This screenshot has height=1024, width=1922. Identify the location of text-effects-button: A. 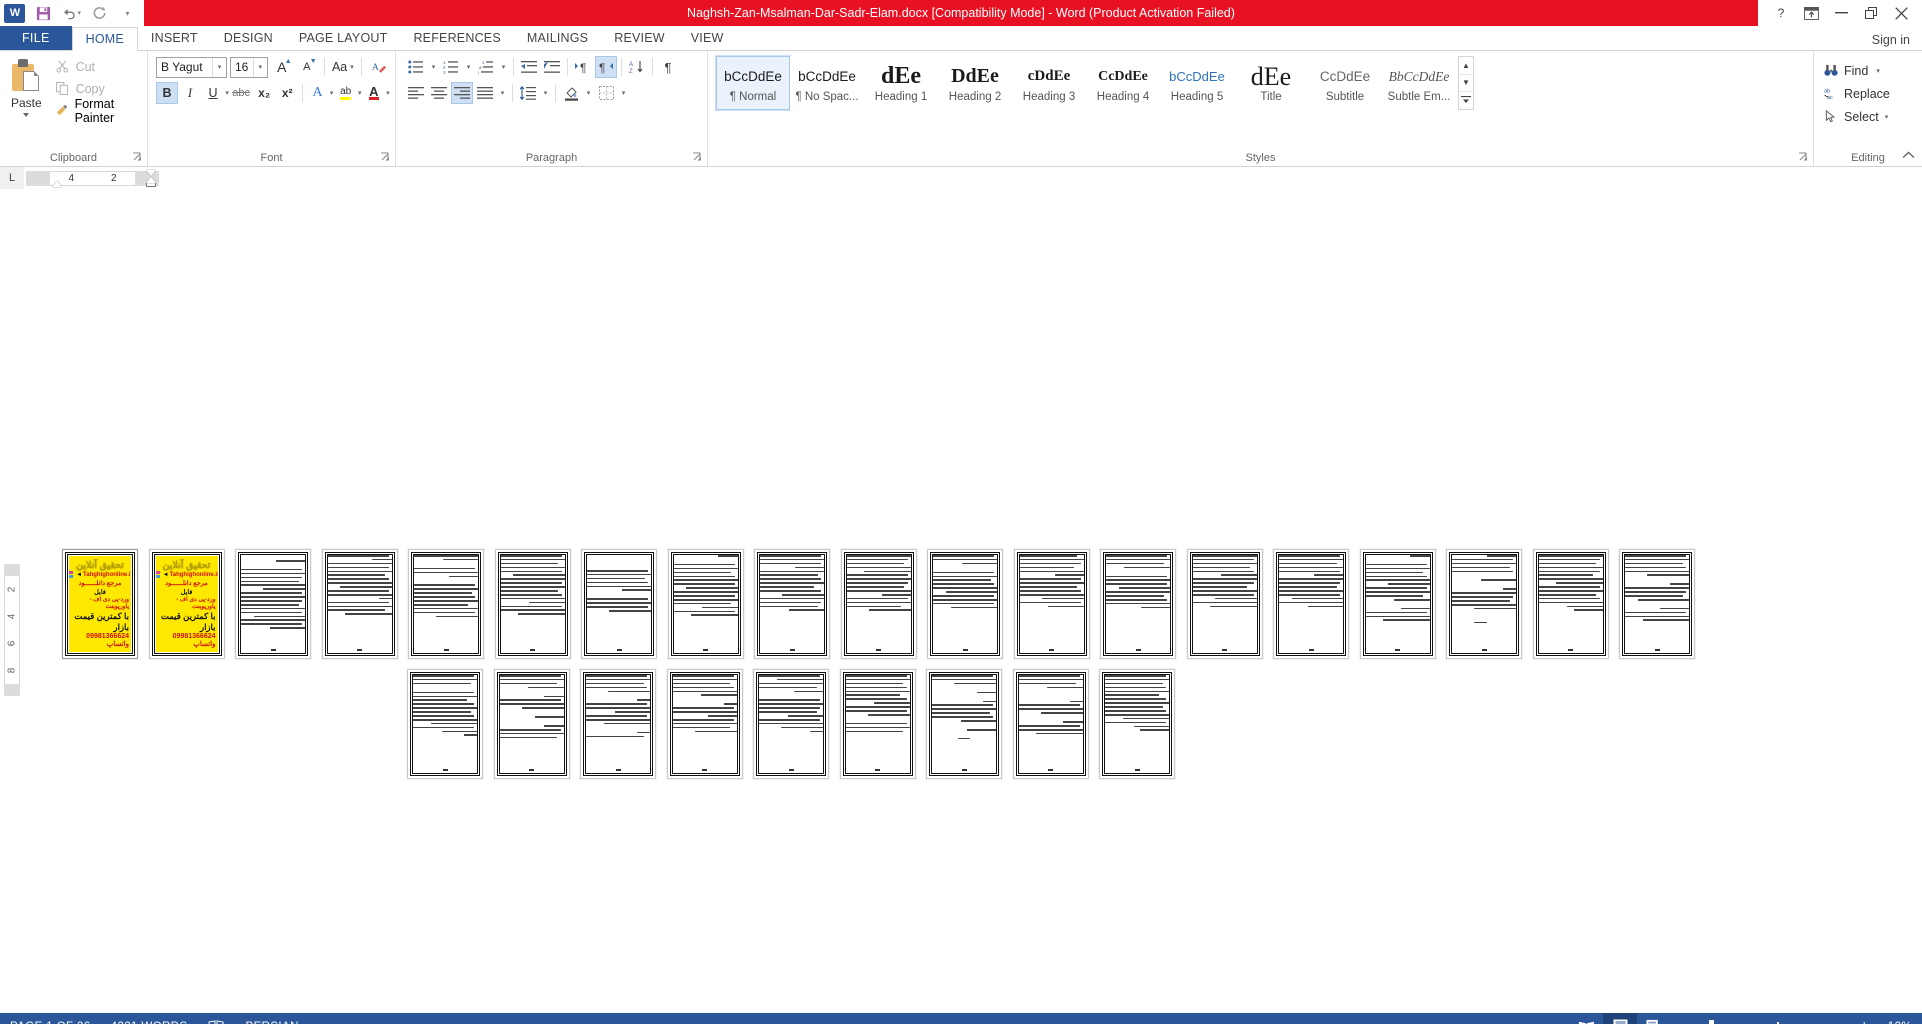
(318, 93).